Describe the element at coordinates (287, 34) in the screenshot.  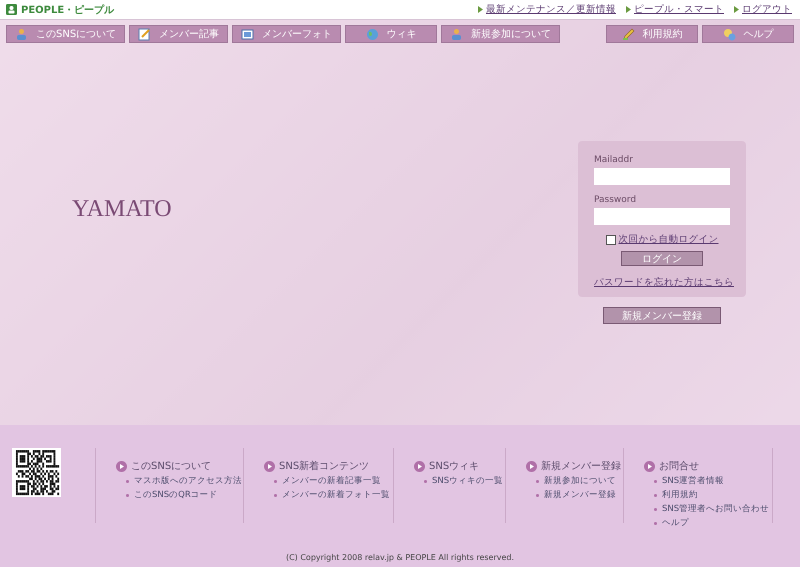
I see `nav-button: メンバーフォト` at that location.